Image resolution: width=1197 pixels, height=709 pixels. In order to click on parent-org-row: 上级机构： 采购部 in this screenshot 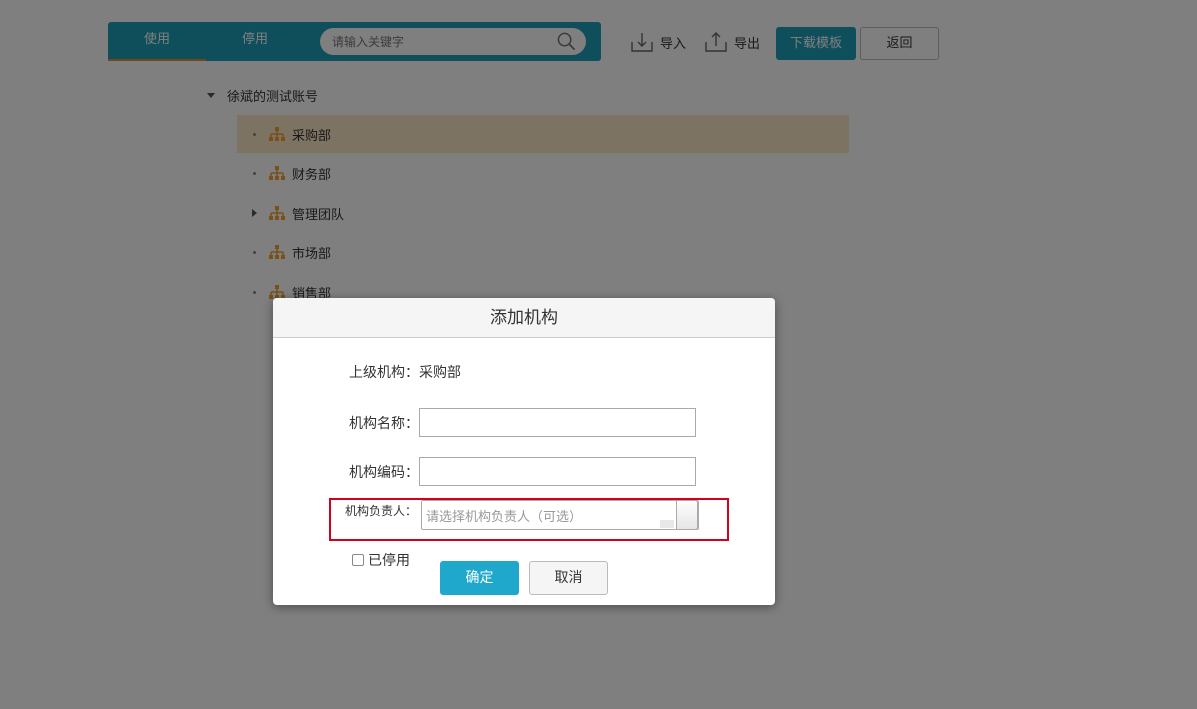, I will do `click(405, 372)`.